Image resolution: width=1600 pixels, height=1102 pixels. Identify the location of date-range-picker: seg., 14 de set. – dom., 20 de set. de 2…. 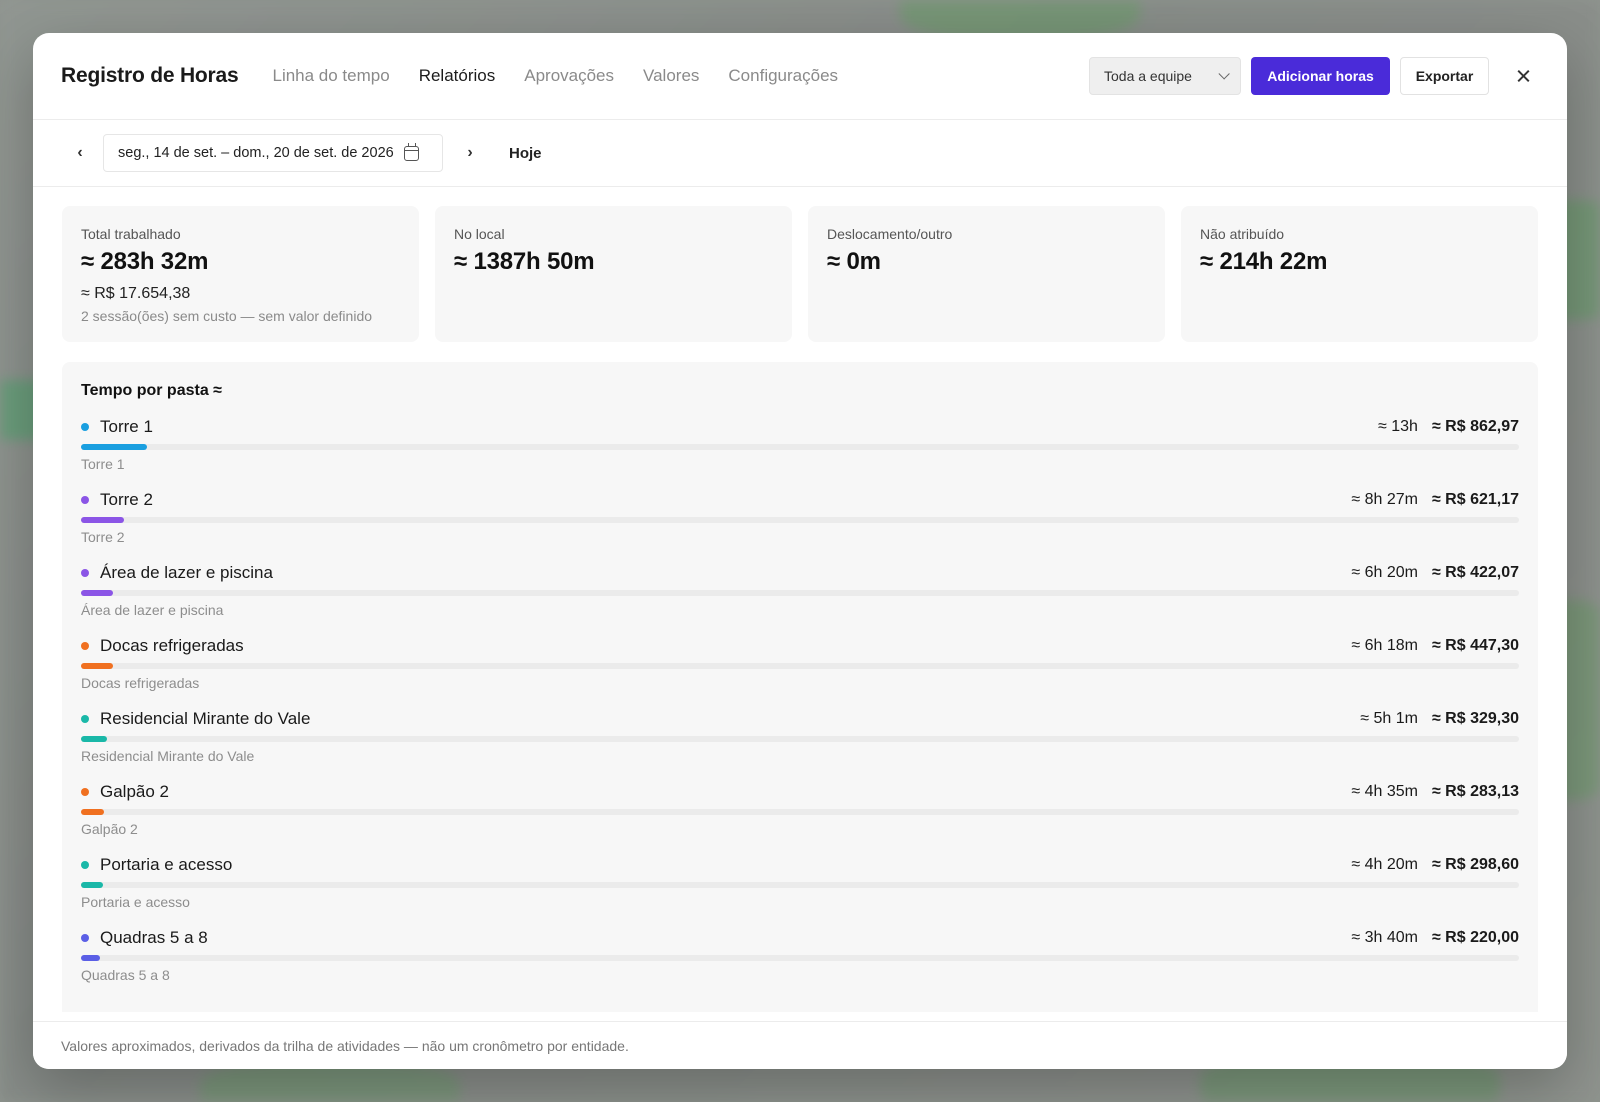
(273, 153).